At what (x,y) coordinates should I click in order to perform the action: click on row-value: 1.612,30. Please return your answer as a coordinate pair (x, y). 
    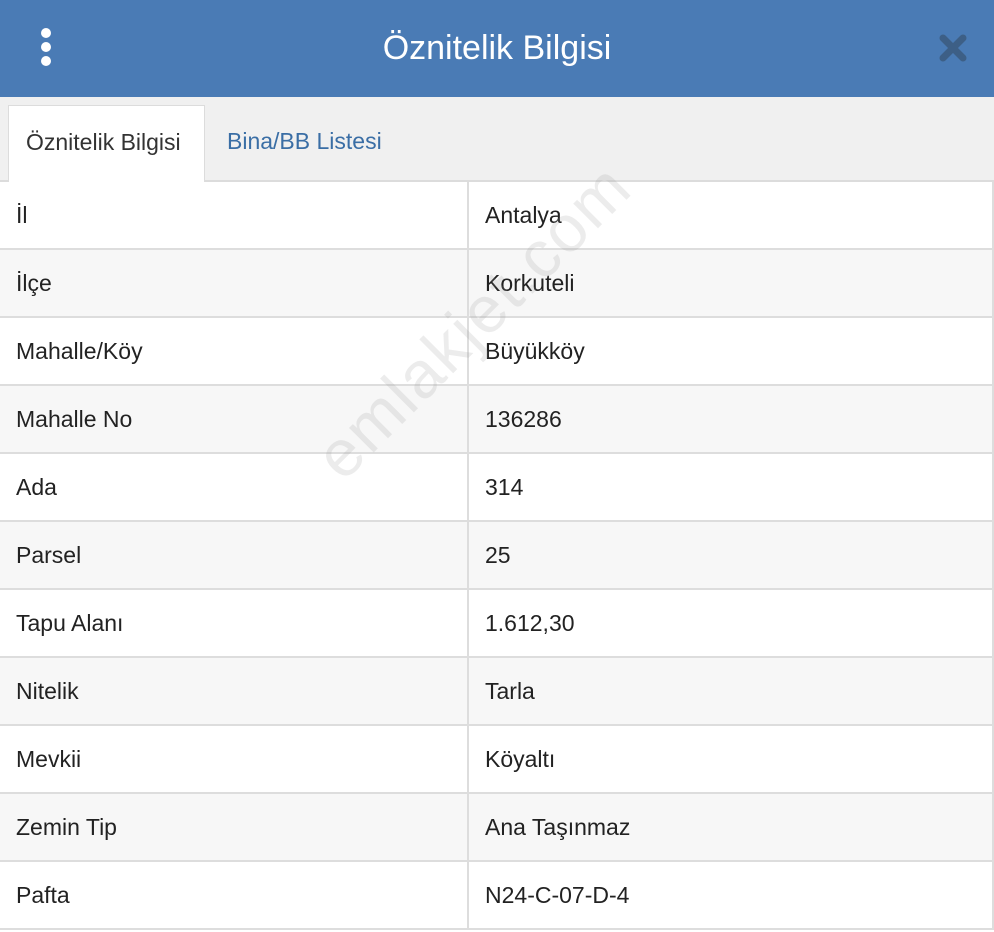
    Looking at the image, I should click on (530, 623).